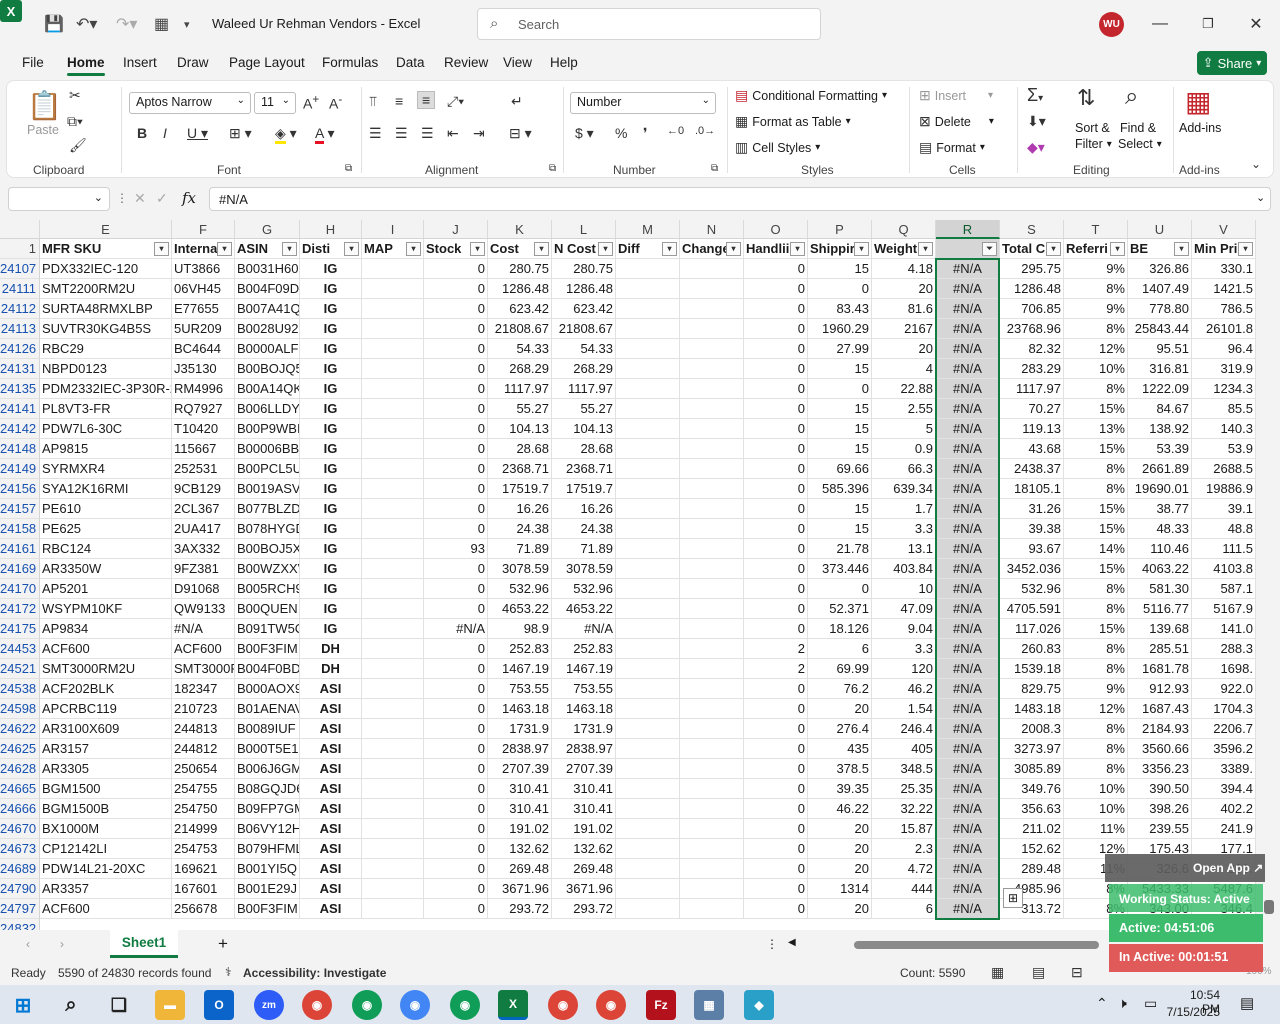 This screenshot has width=1280, height=1024. What do you see at coordinates (106, 309) in the screenshot?
I see `table-cell: SURTA48RMXLBP` at bounding box center [106, 309].